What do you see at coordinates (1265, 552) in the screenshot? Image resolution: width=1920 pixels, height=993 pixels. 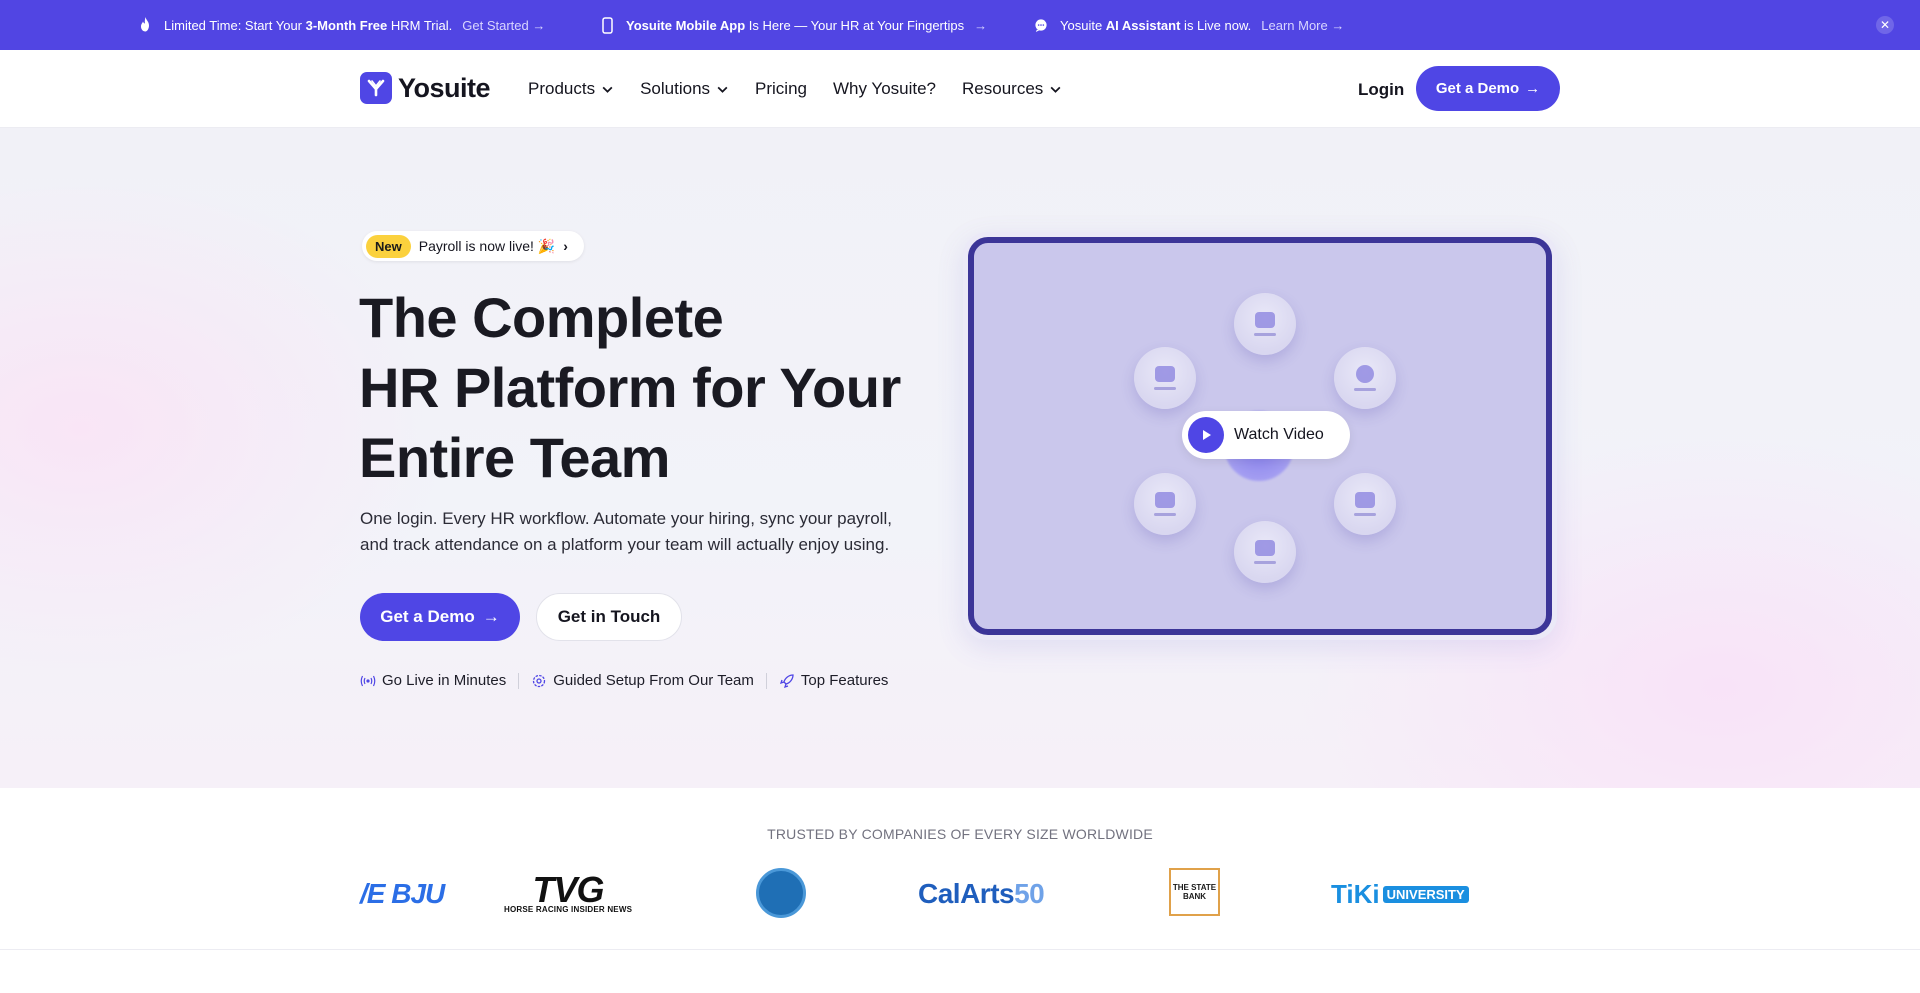 I see `module-onboarding-icon` at bounding box center [1265, 552].